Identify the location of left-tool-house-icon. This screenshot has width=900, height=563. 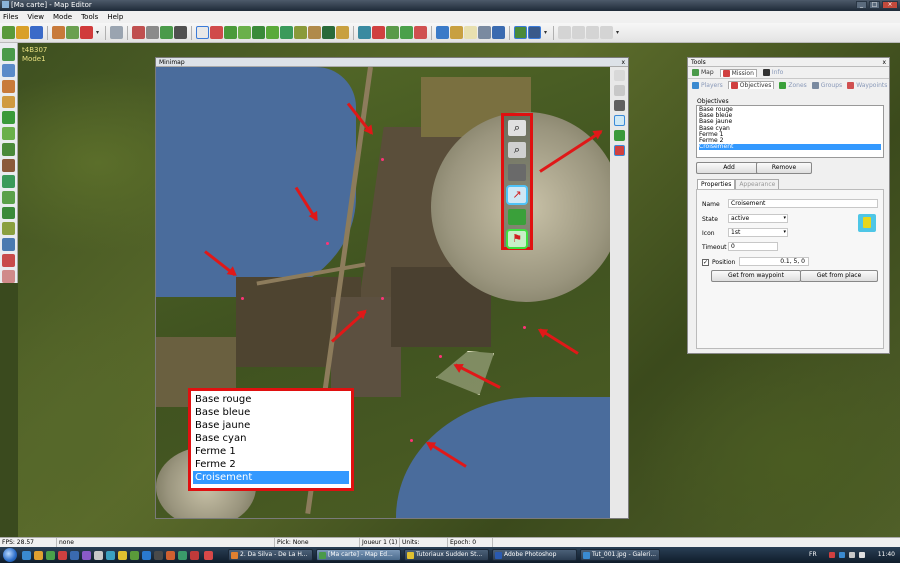
(8, 86).